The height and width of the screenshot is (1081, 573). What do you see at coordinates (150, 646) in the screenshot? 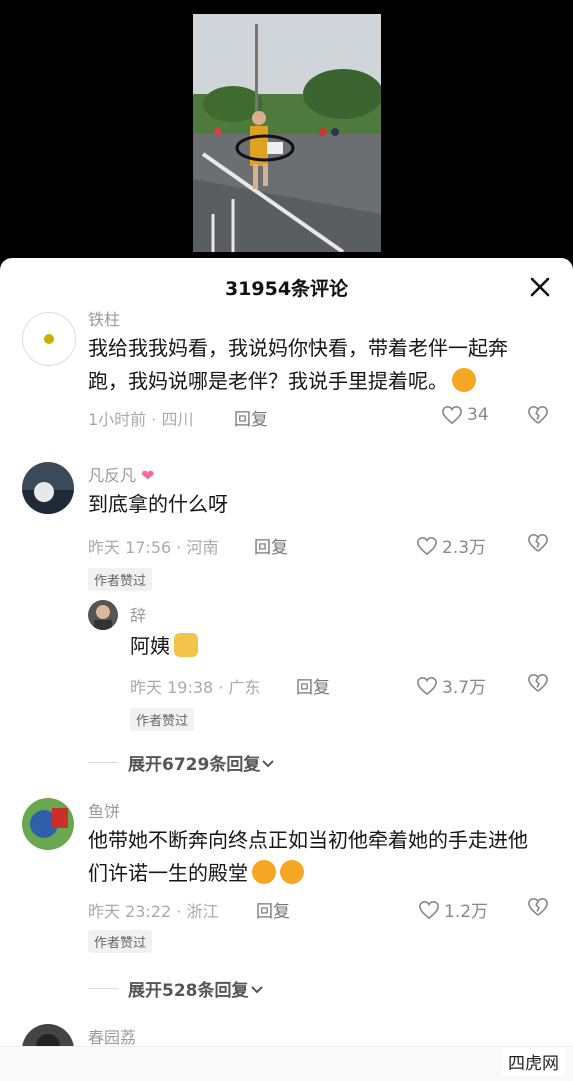
I see `comment-text-body: 阿姨` at bounding box center [150, 646].